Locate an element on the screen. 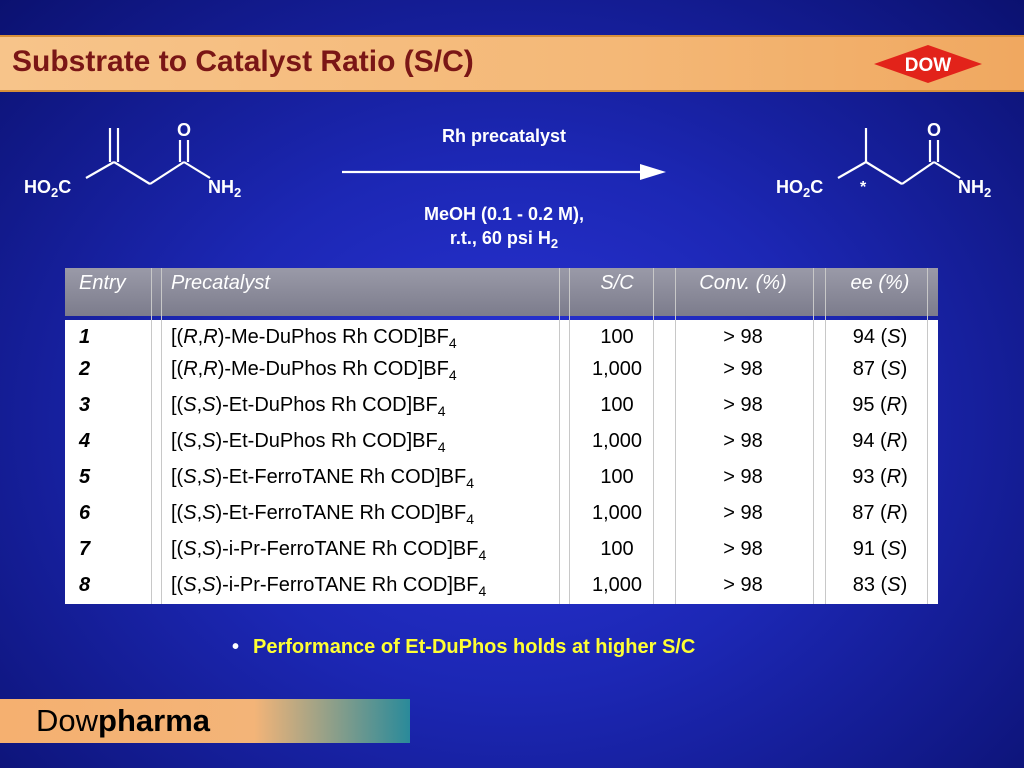 This screenshot has width=1024, height=768. cell-entry: 2 is located at coordinates (85, 369).